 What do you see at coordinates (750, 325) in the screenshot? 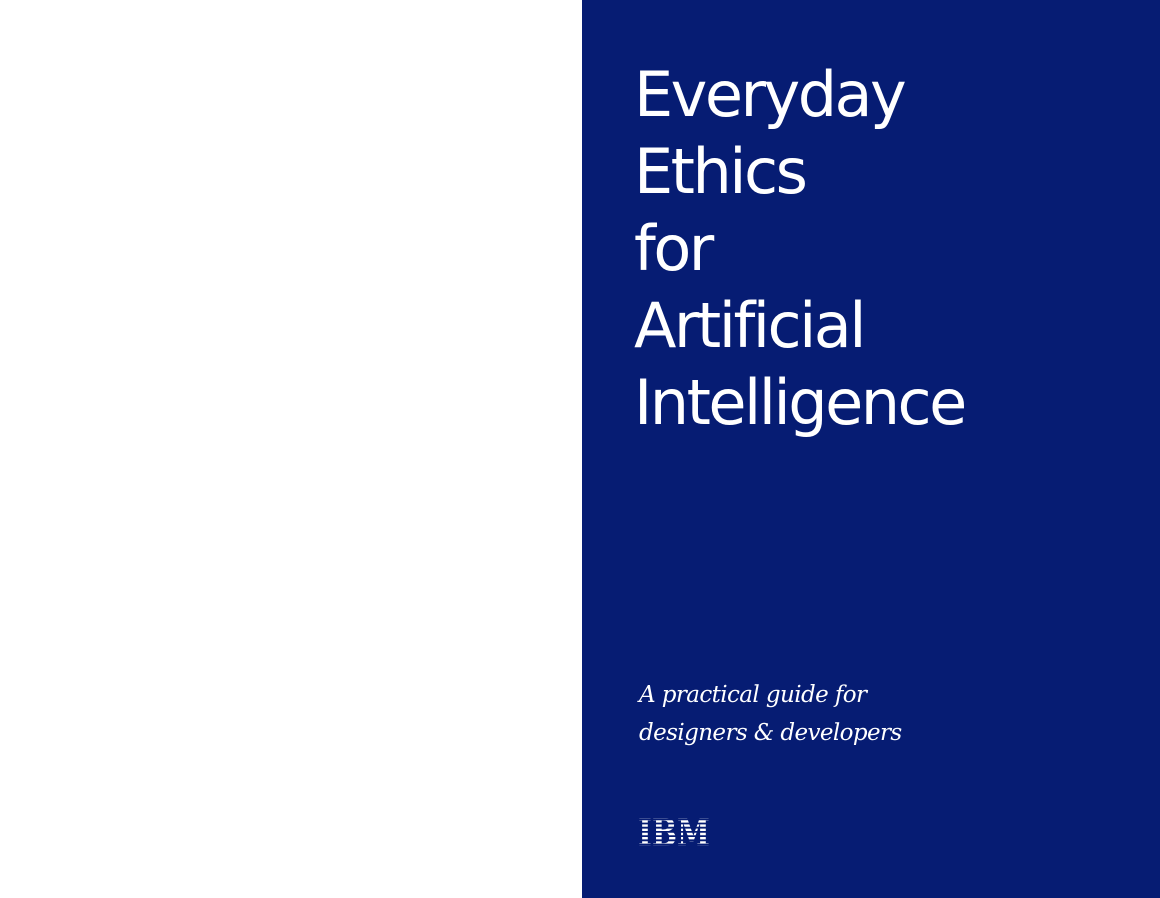
I see `title-line: Artificial` at bounding box center [750, 325].